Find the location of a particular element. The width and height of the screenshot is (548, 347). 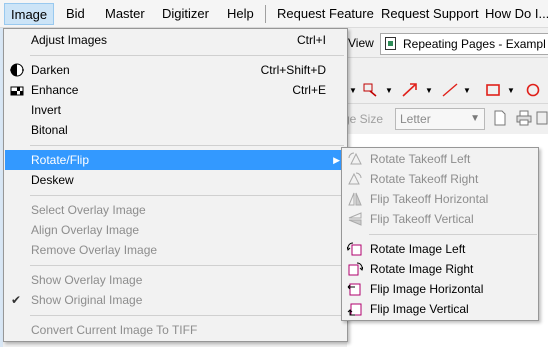

menu-item-label: Show Overlay Image is located at coordinates (87, 280).